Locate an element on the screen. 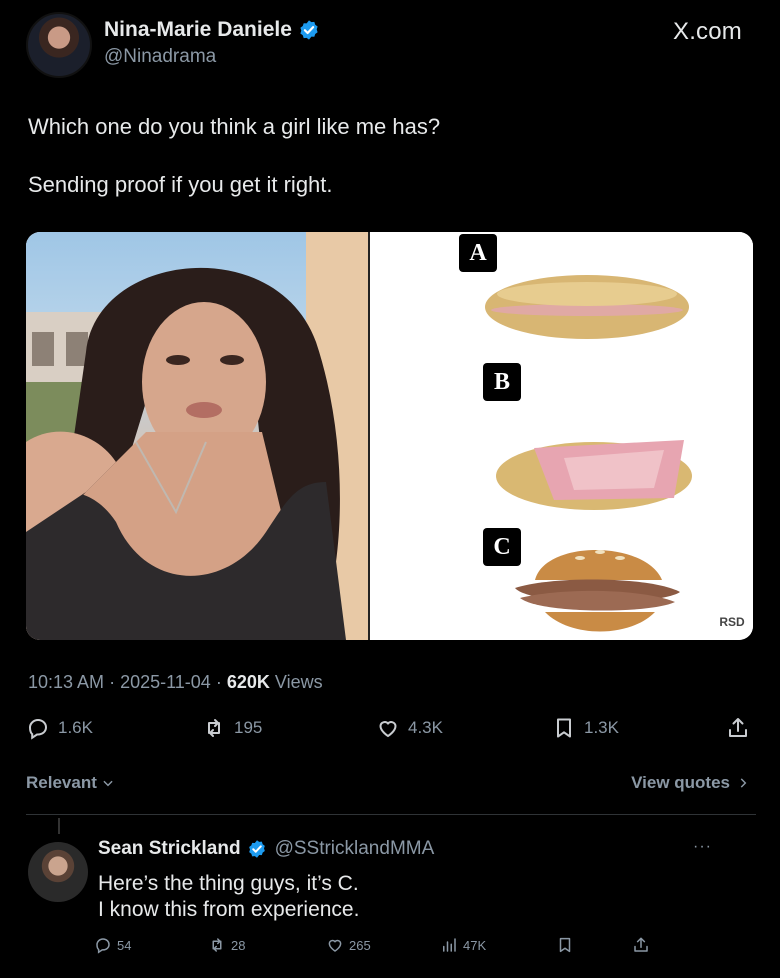 Image resolution: width=780 pixels, height=978 pixels. repost-button: 195 is located at coordinates (232, 728).